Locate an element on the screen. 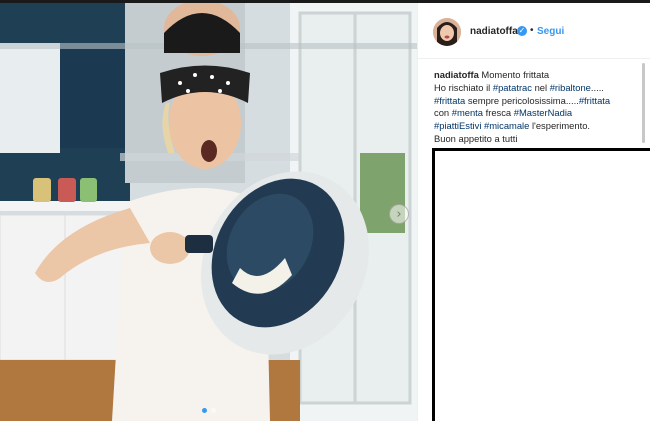 The width and height of the screenshot is (650, 421). chevron-right-icon: › is located at coordinates (399, 214).